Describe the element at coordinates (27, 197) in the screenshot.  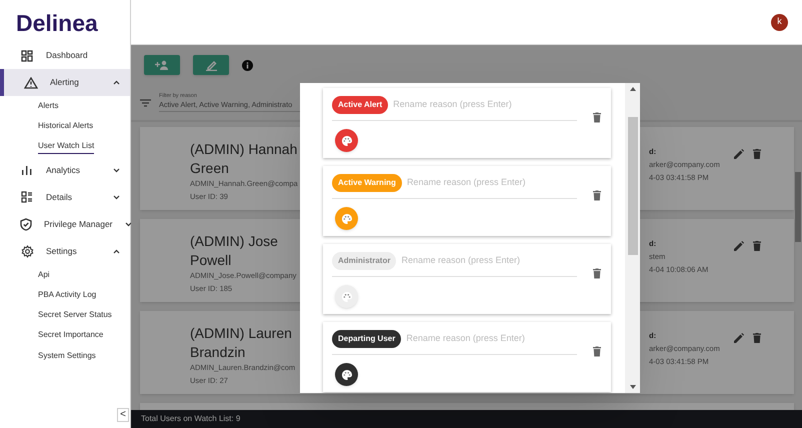
I see `list-icon` at that location.